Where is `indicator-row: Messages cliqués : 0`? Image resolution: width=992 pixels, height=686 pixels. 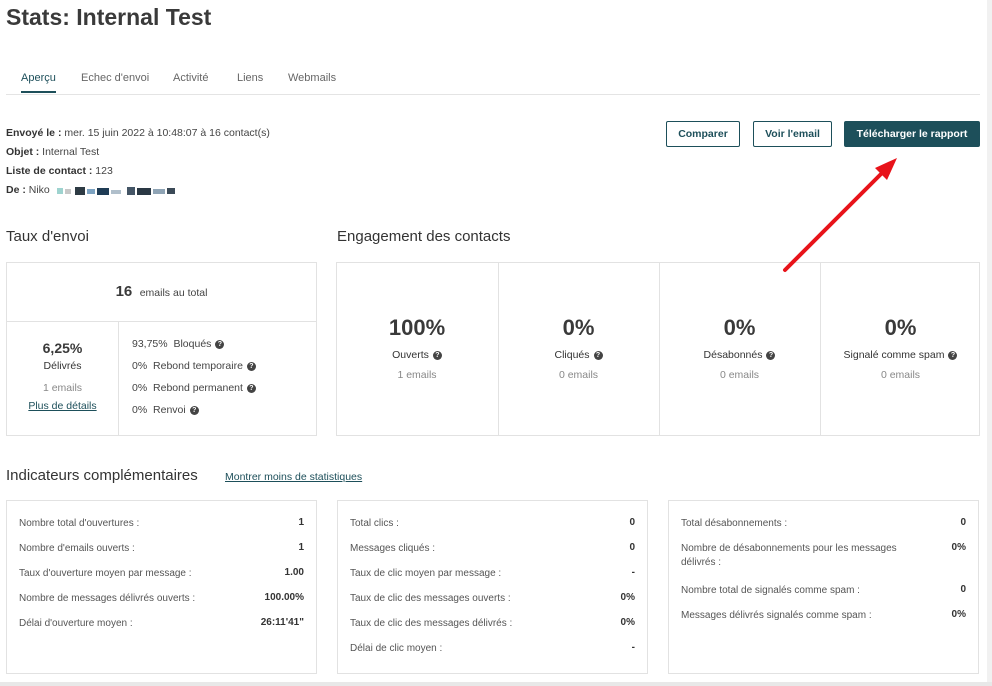
indicator-row: Messages cliqués : 0 is located at coordinates (492, 549).